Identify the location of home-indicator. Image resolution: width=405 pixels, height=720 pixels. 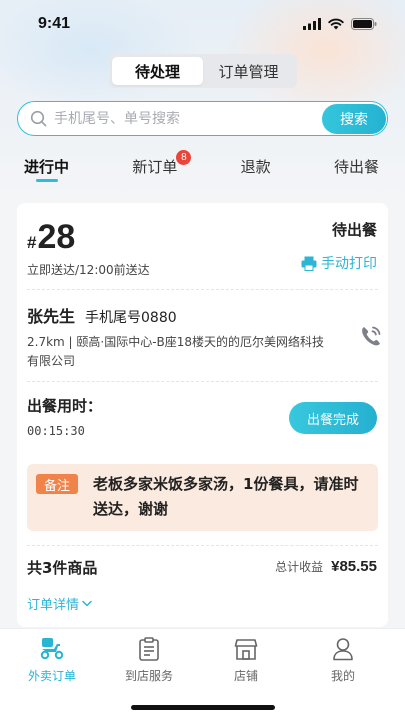
(203, 707).